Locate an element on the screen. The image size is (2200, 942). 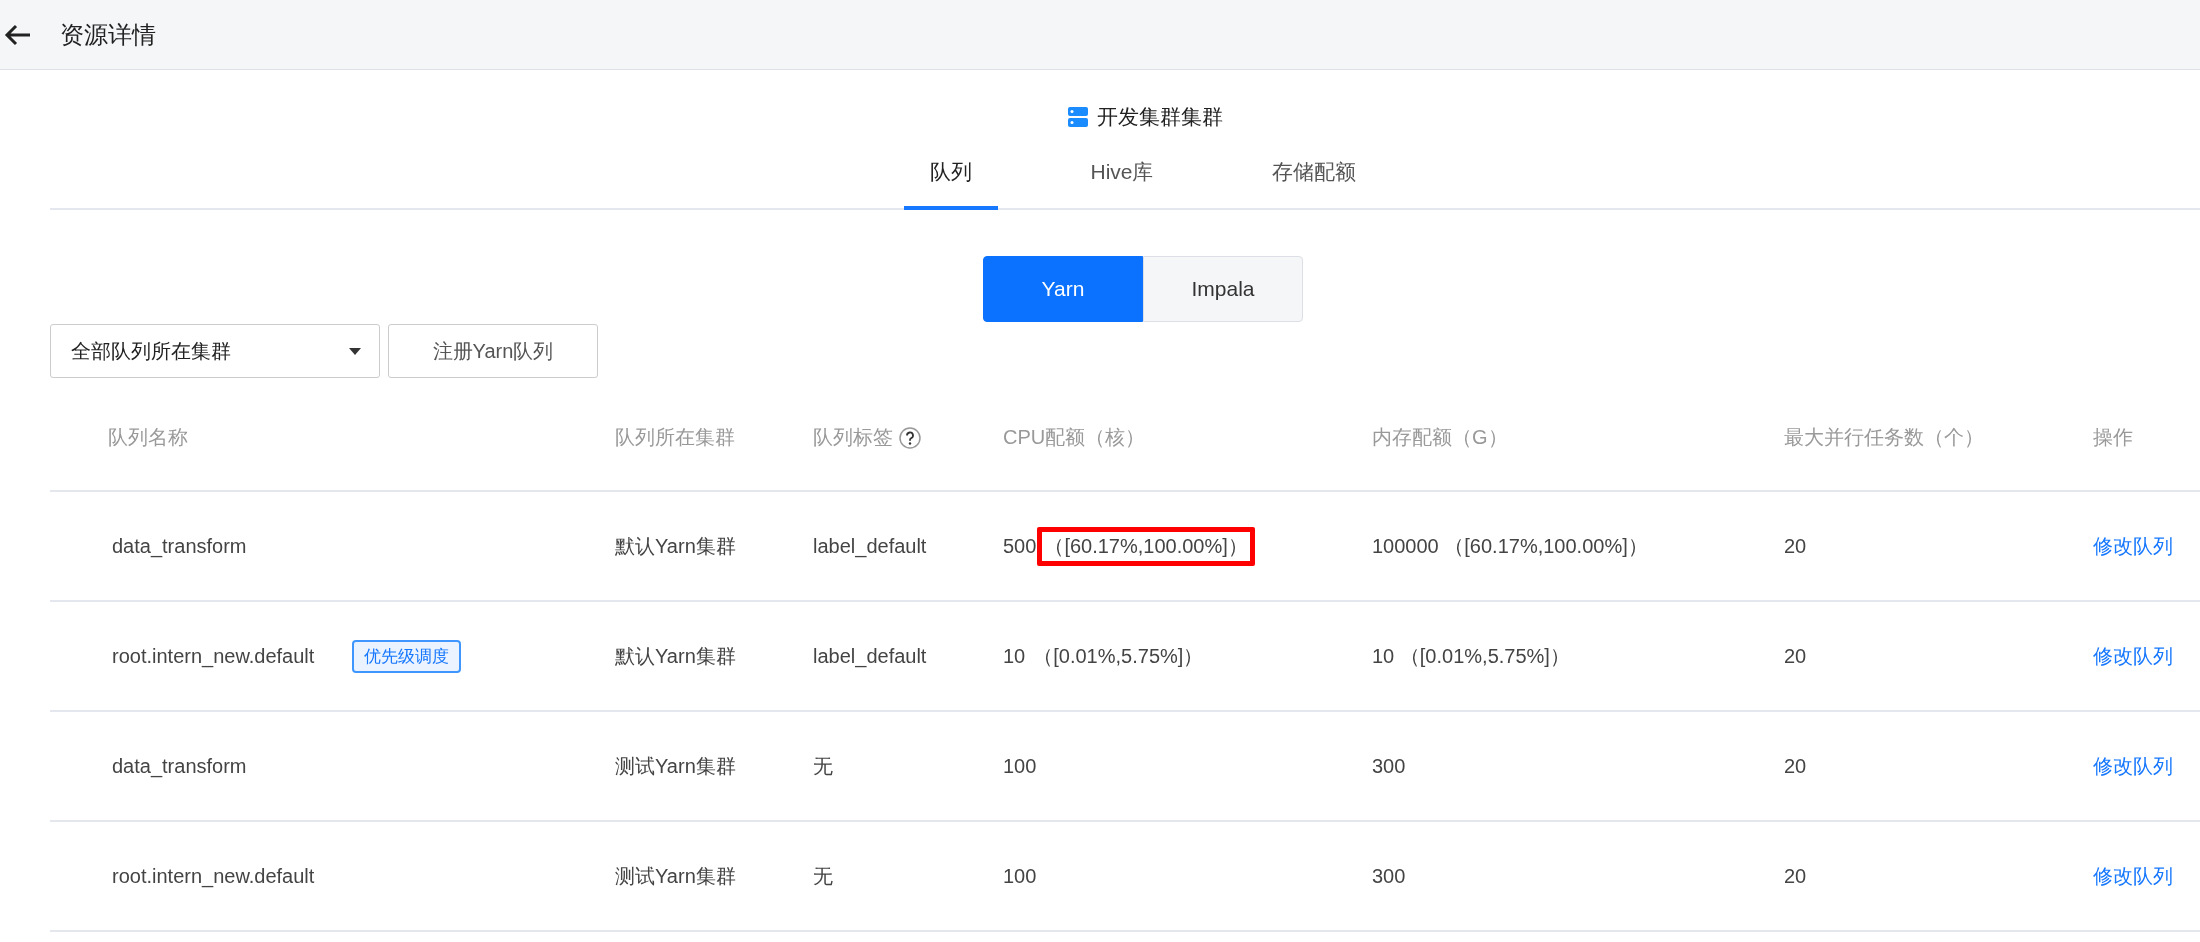
scheduling-tag: 优先级调度 is located at coordinates (407, 656).